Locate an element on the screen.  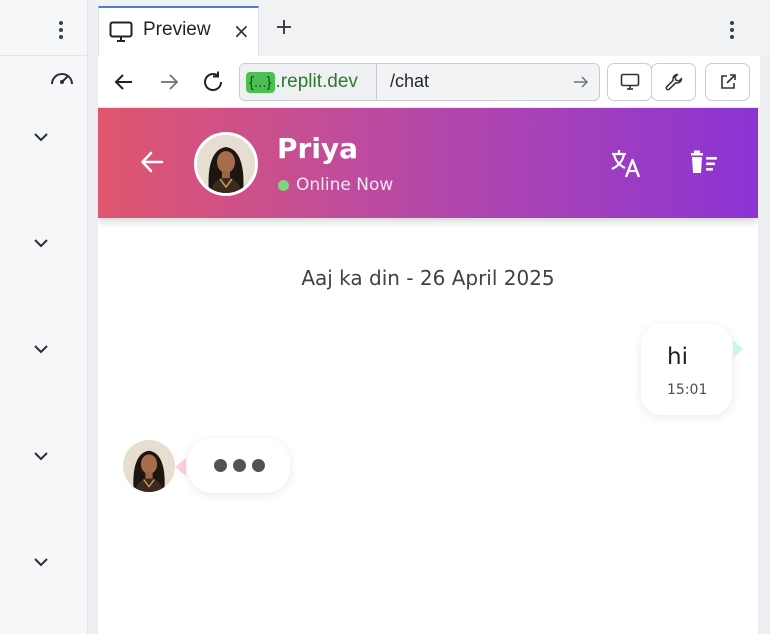
plus-icon is located at coordinates (284, 27).